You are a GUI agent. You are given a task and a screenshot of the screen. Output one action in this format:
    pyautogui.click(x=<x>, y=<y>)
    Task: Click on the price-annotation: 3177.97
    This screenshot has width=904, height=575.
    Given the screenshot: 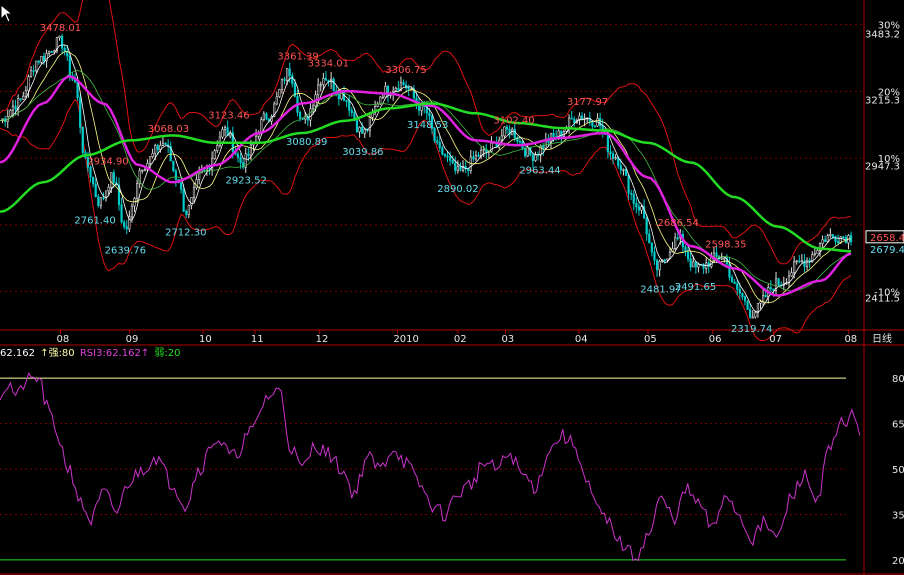 What is the action you would take?
    pyautogui.click(x=587, y=102)
    